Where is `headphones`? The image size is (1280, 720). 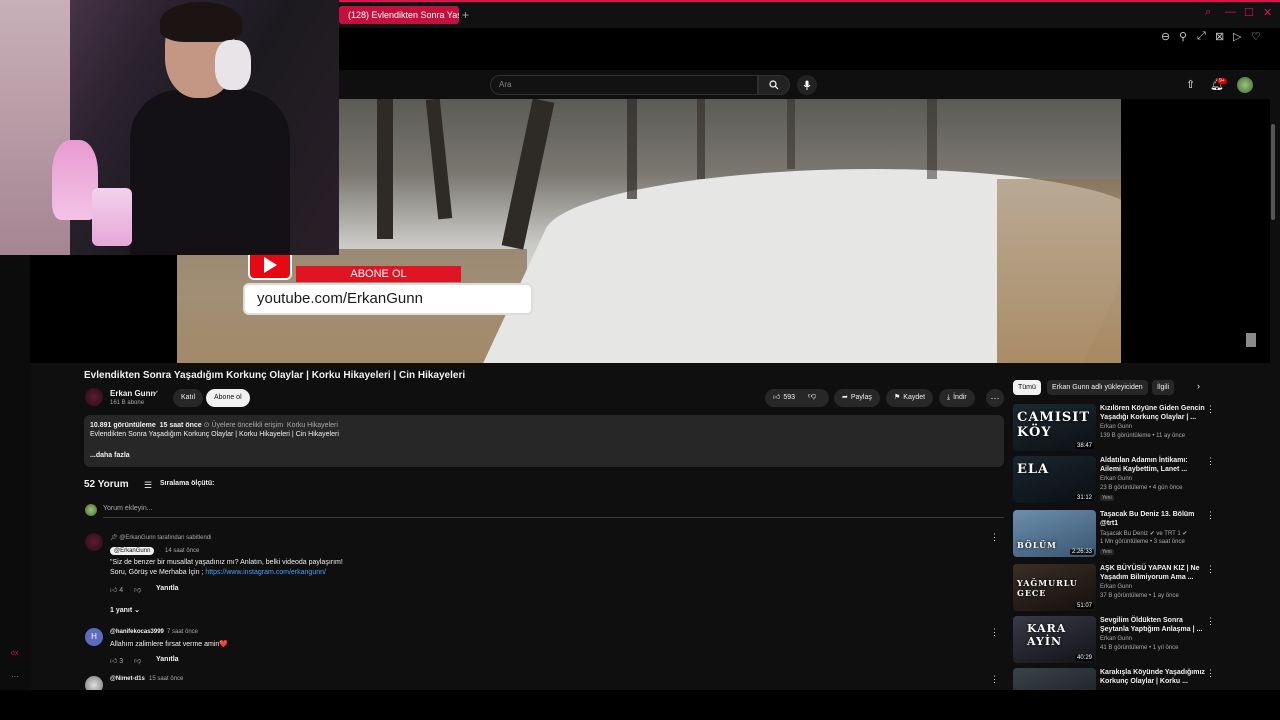
headphones is located at coordinates (233, 65).